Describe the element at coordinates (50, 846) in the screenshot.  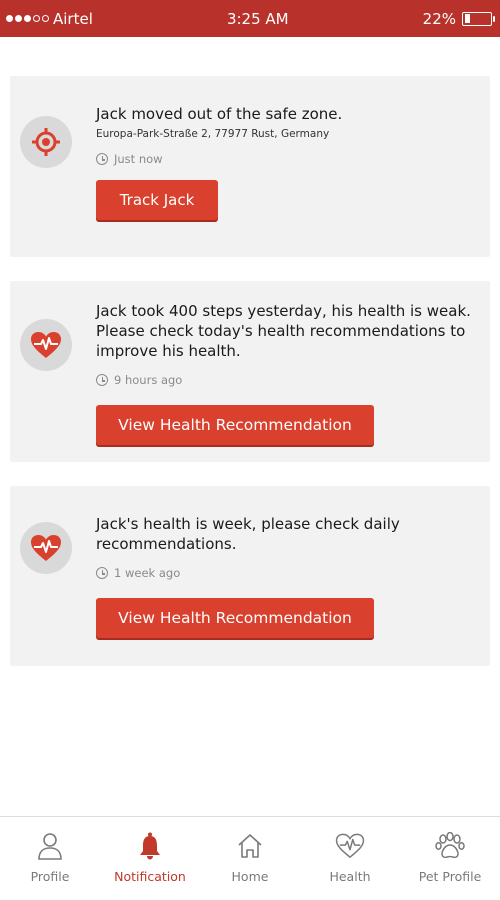
I see `person-icon` at that location.